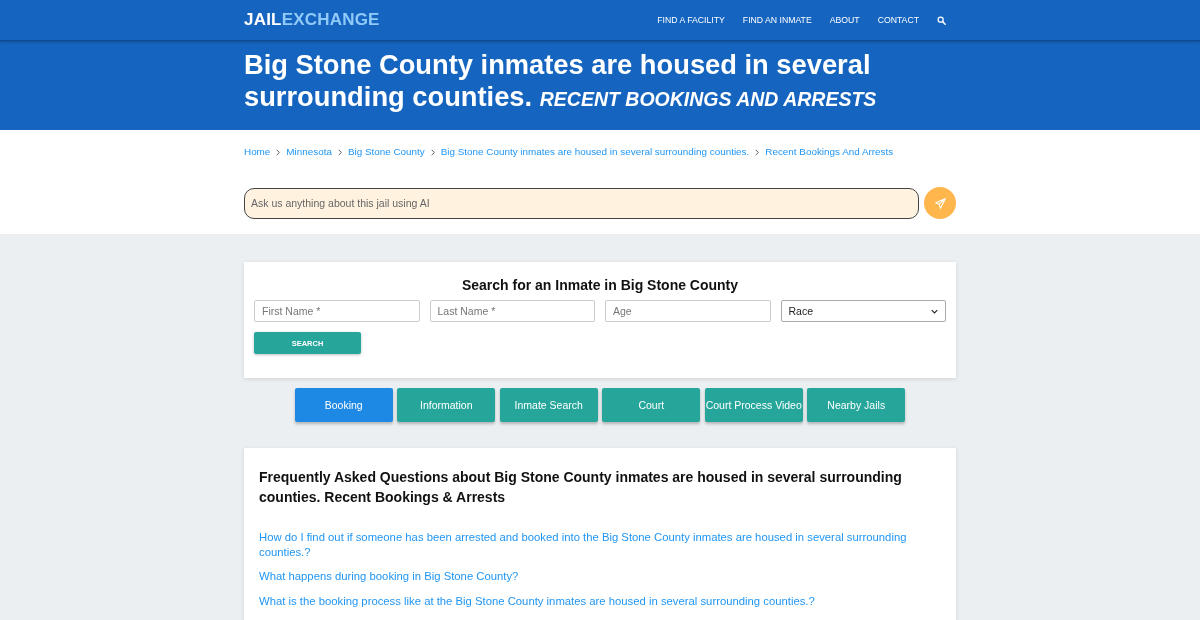 Image resolution: width=1200 pixels, height=620 pixels. What do you see at coordinates (312, 20) in the screenshot?
I see `logo: JAILEXCHANGE` at bounding box center [312, 20].